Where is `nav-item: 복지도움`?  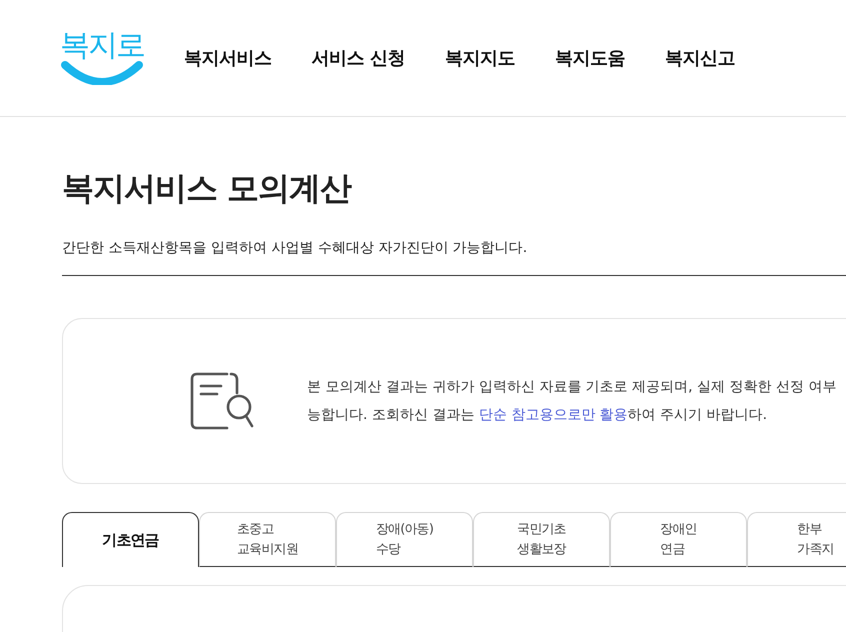 nav-item: 복지도움 is located at coordinates (589, 58).